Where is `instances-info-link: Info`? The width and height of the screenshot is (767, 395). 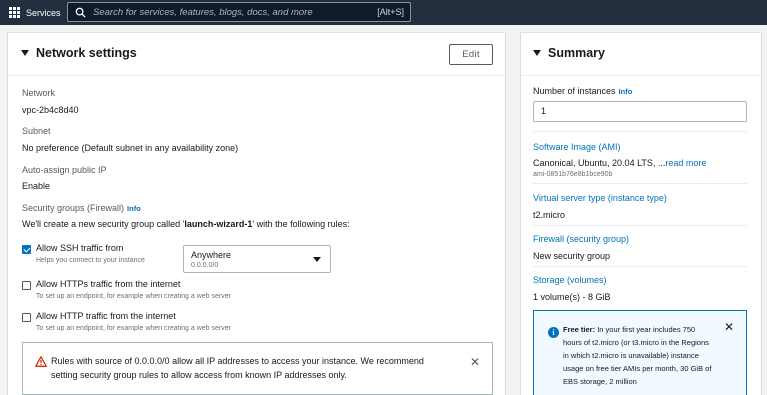 instances-info-link: Info is located at coordinates (626, 91).